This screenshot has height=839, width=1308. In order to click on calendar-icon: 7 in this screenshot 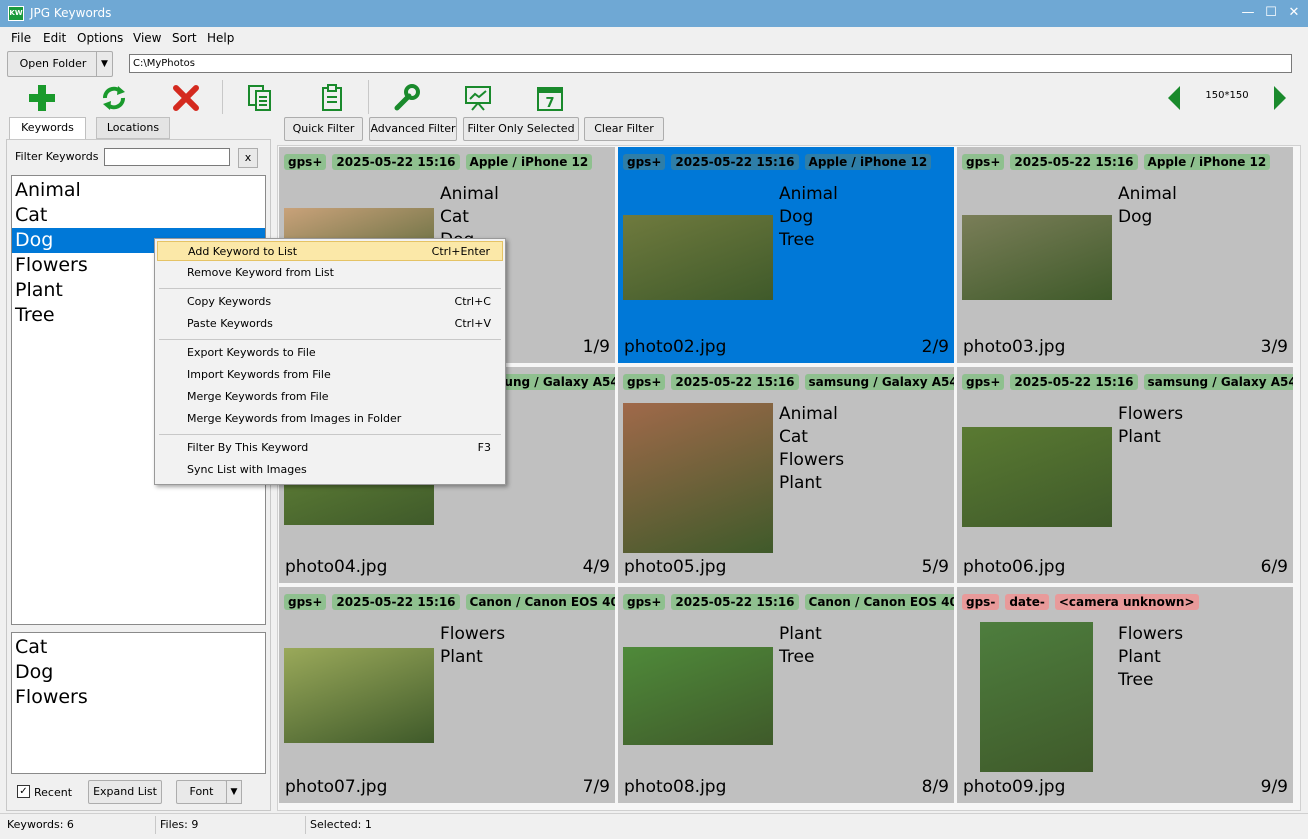, I will do `click(550, 98)`.